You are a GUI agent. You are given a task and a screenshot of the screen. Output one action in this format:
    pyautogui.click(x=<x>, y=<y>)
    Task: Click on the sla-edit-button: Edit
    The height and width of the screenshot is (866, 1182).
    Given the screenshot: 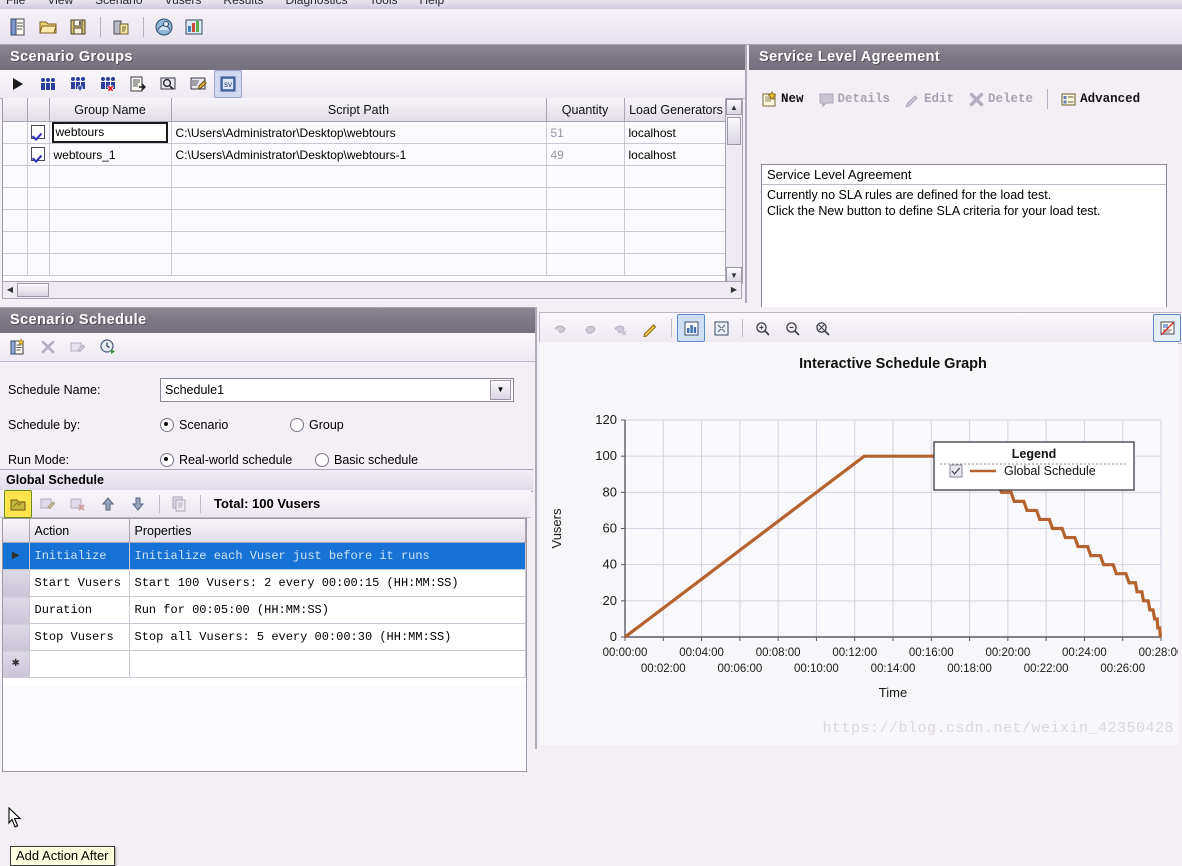 What is the action you would take?
    pyautogui.click(x=929, y=99)
    